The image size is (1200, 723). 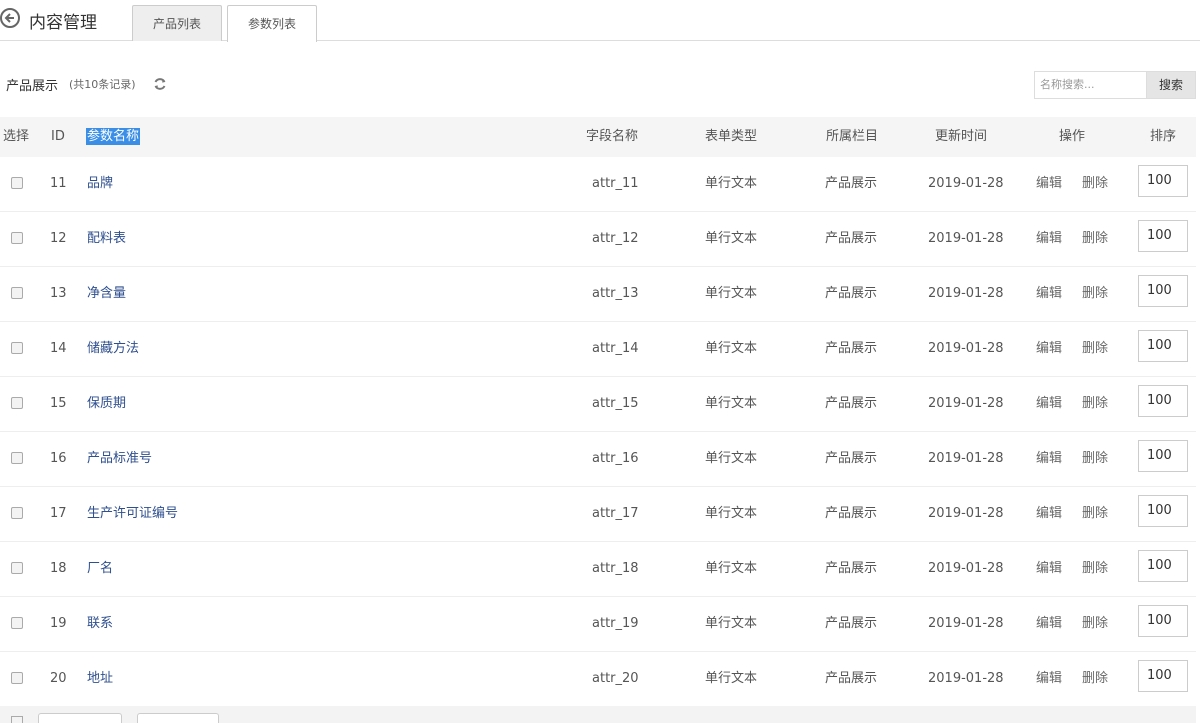 I want to click on back-arrow-icon, so click(x=10, y=18).